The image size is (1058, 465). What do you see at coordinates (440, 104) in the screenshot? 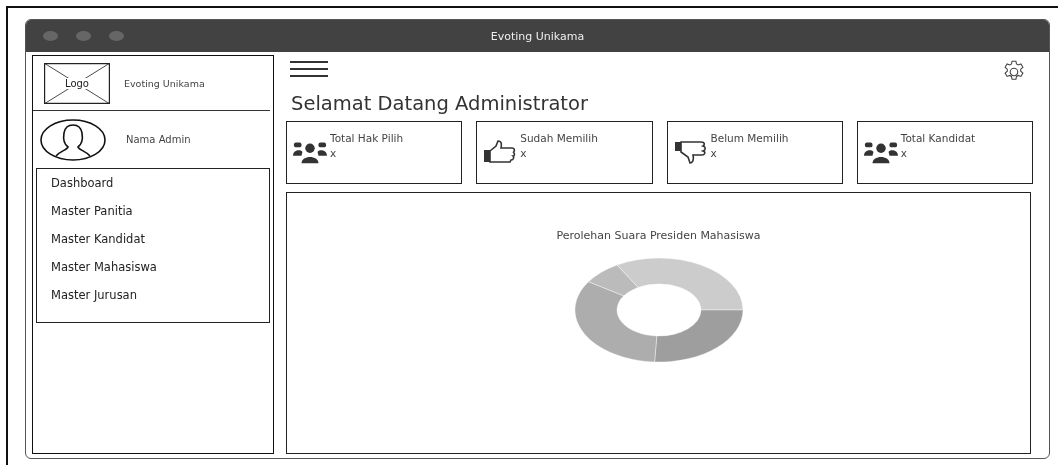
I see `page-heading: Selamat Datang Administrator` at bounding box center [440, 104].